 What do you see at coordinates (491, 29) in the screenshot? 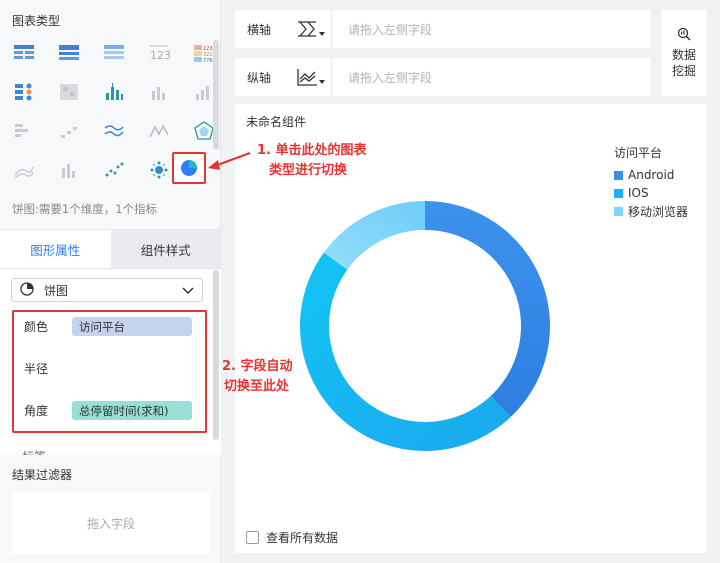
I see `x-axis-dropzone: 请拖入左侧字段` at bounding box center [491, 29].